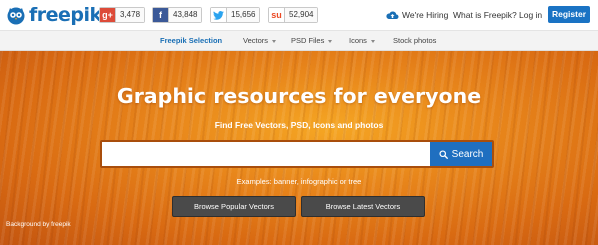 The height and width of the screenshot is (245, 598). I want to click on hero-subtitle: Find Free Vectors, PSD, Icons and photos, so click(299, 125).